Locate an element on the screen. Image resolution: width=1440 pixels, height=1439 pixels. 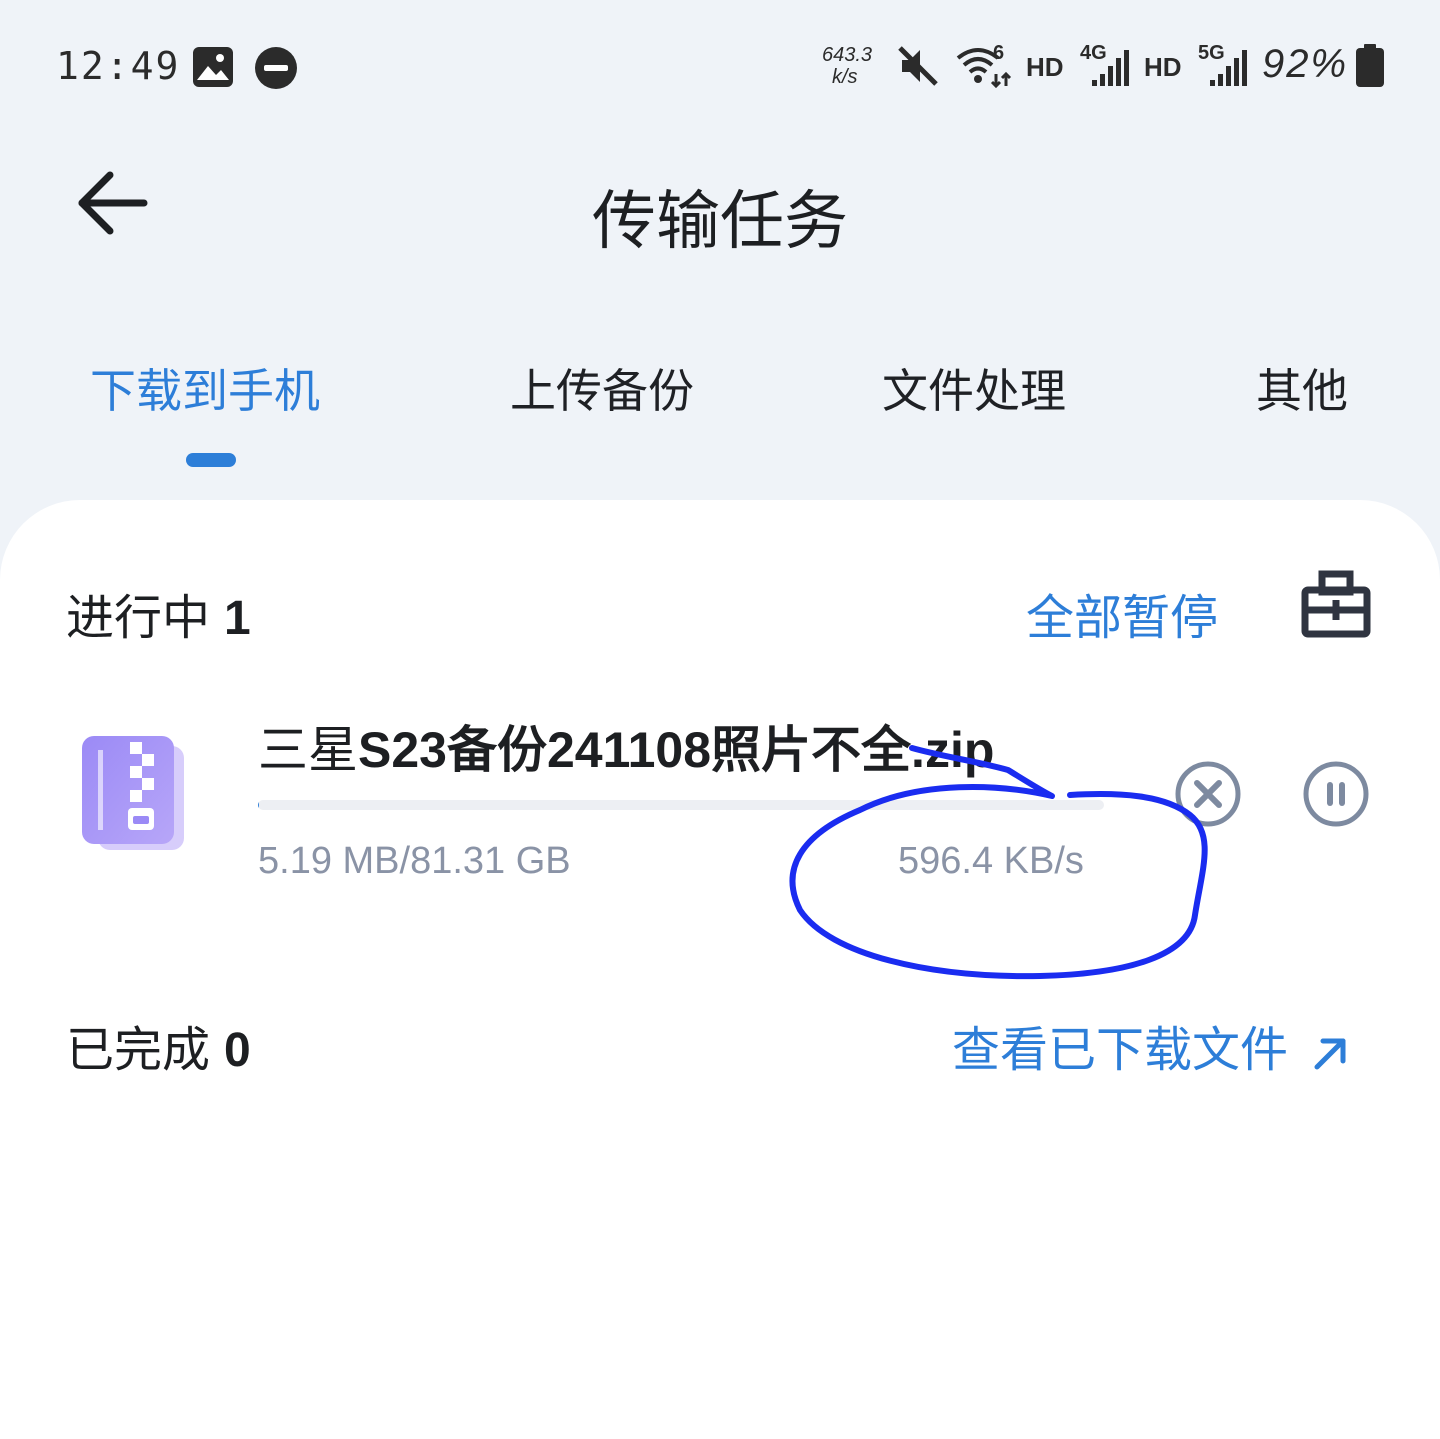
pause-icon is located at coordinates (1336, 794).